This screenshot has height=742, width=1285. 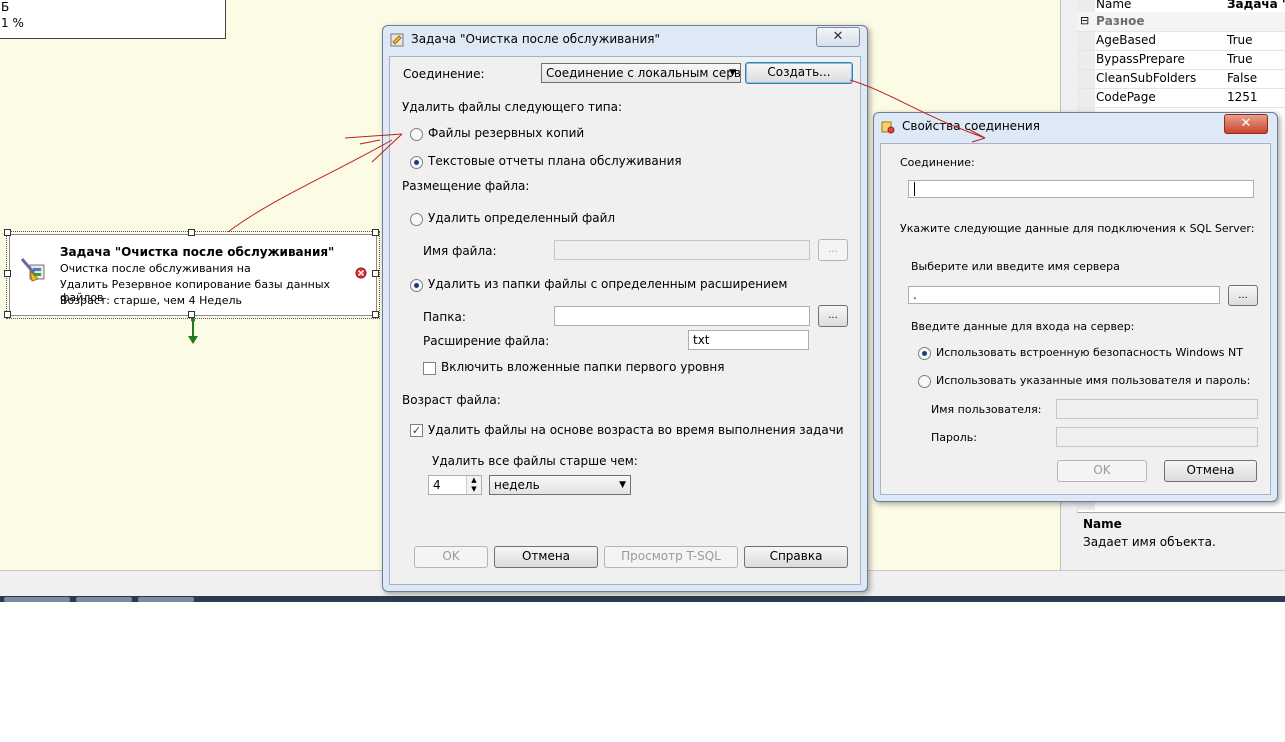 What do you see at coordinates (1181, 41) in the screenshot?
I see `property-row: AgeBased True` at bounding box center [1181, 41].